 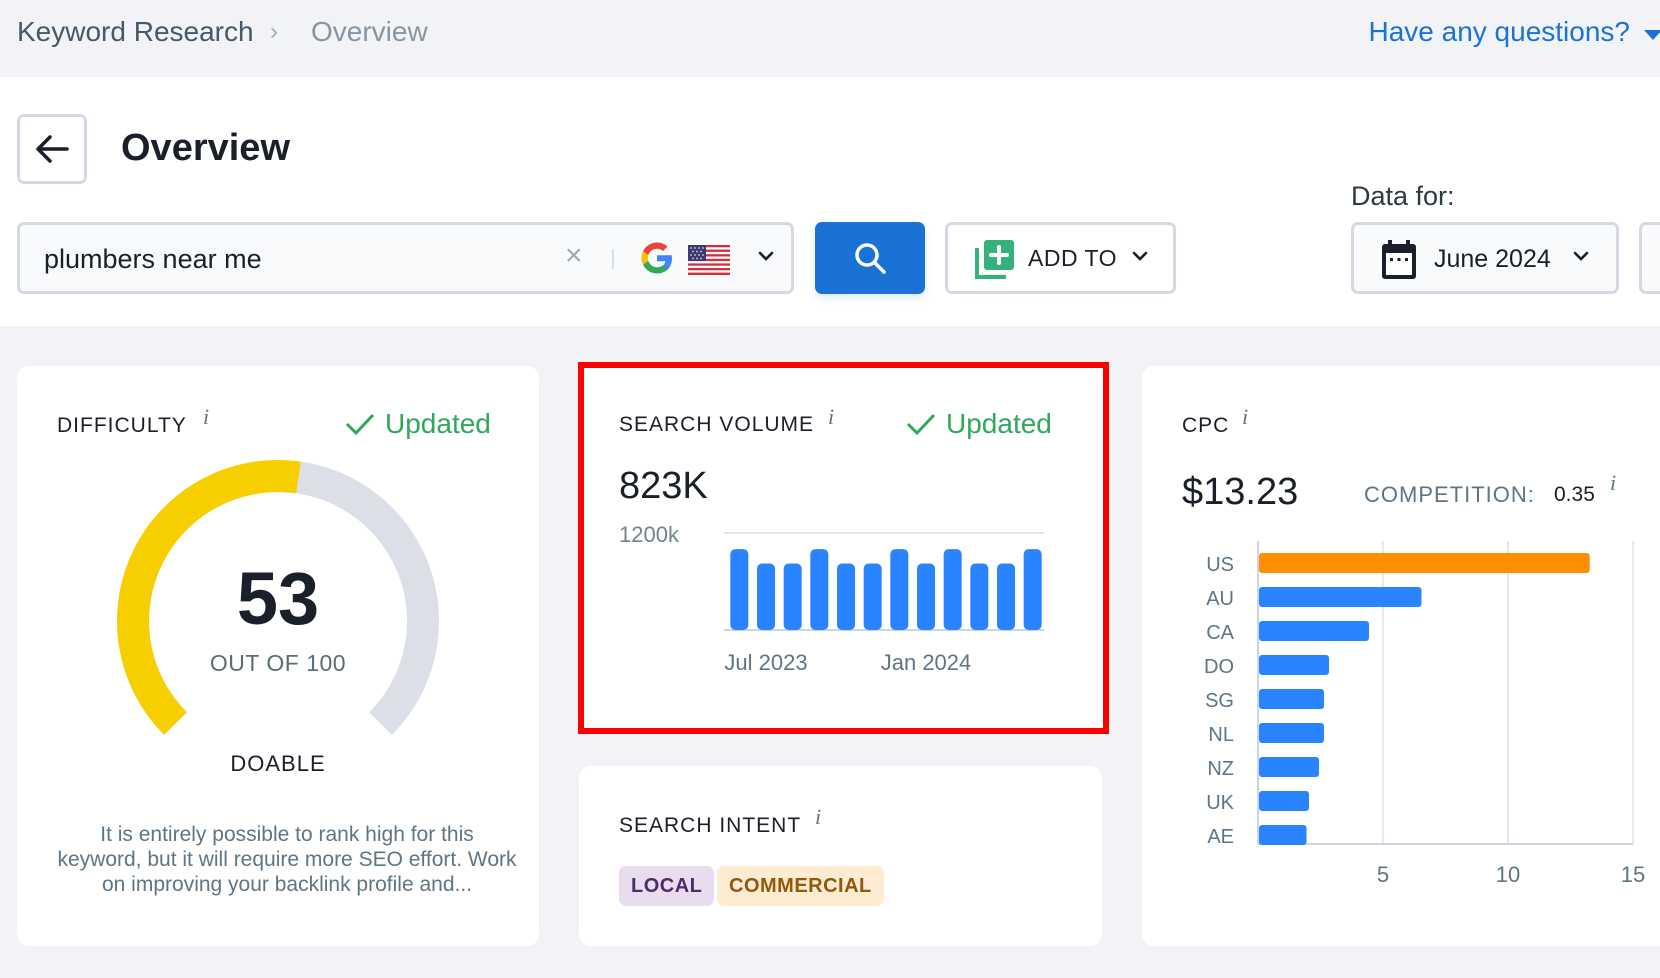 I want to click on difficulty-title: DIFFICULTY, so click(x=122, y=425).